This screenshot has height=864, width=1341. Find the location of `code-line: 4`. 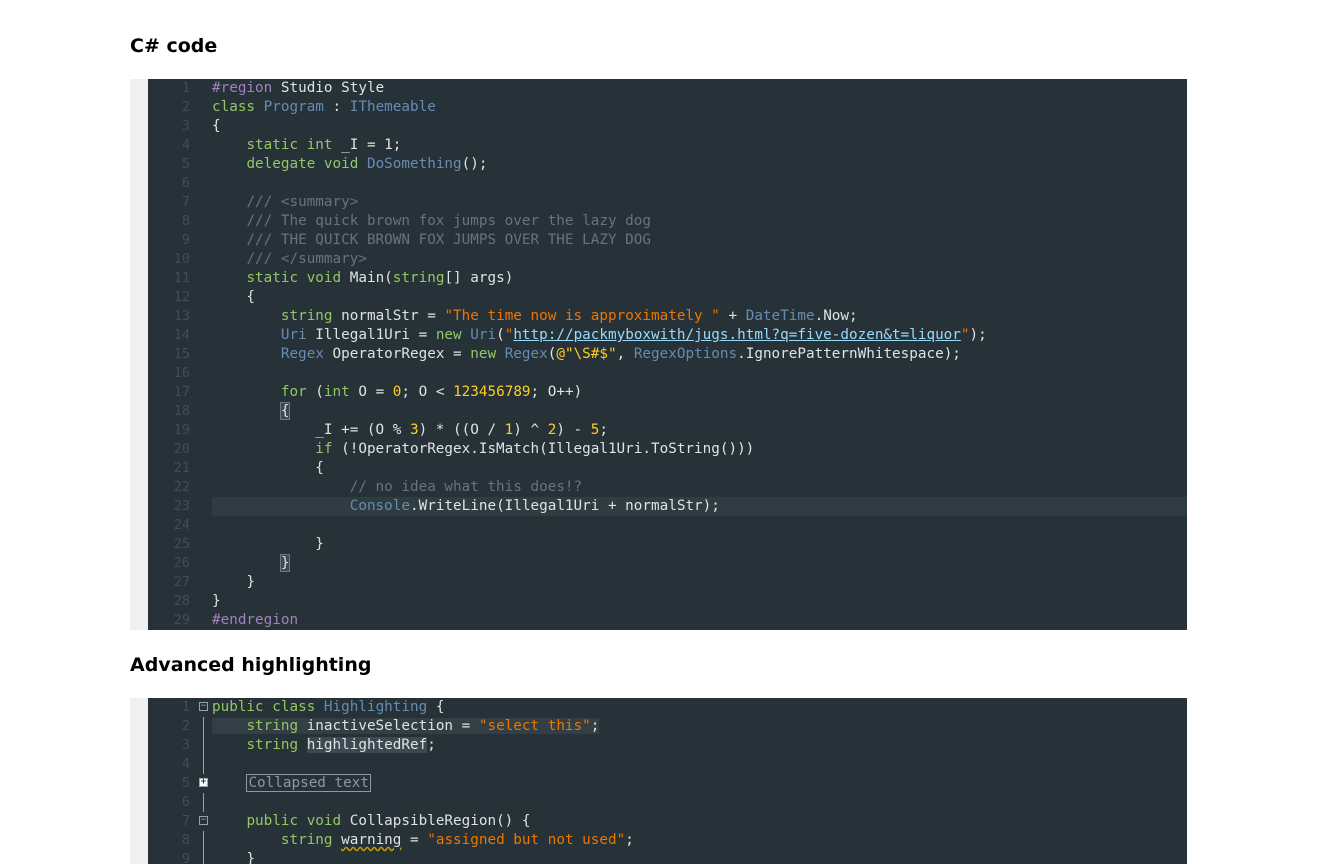

code-line: 4 is located at coordinates (667, 764).